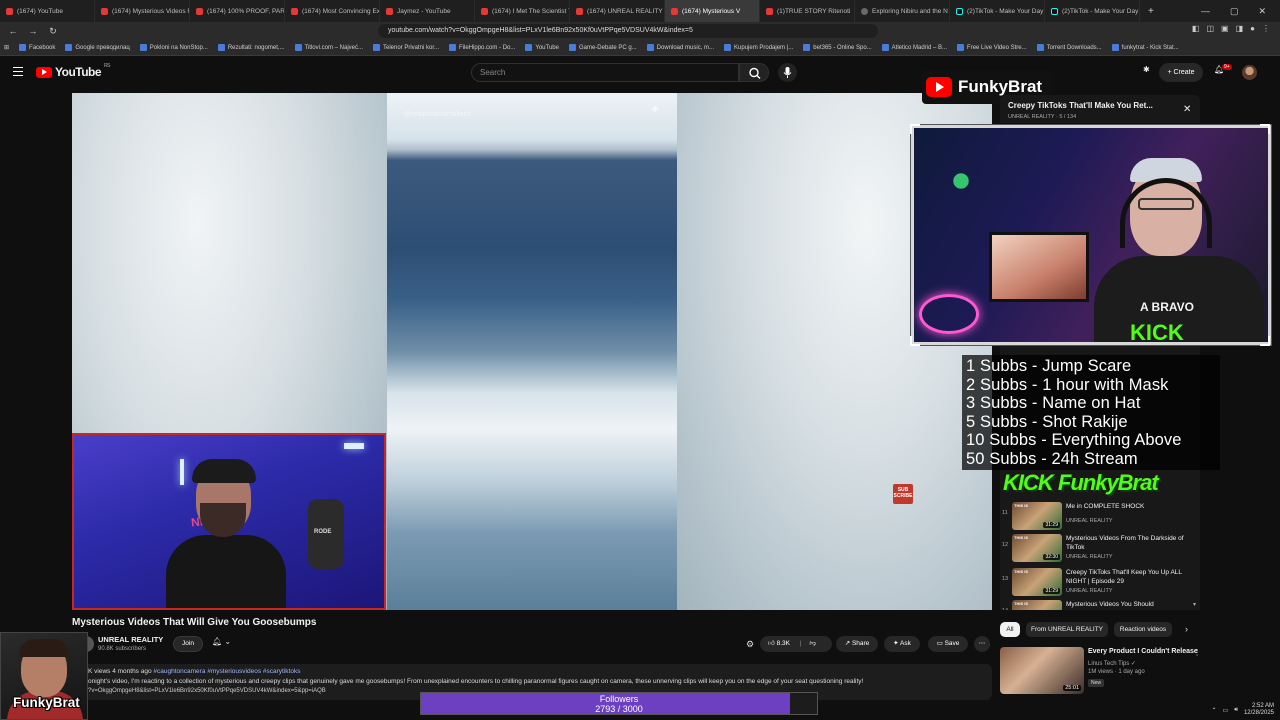 This screenshot has width=1280, height=720. Describe the element at coordinates (73, 71) in the screenshot. I see `youtube-logo: YouTube RS` at that location.